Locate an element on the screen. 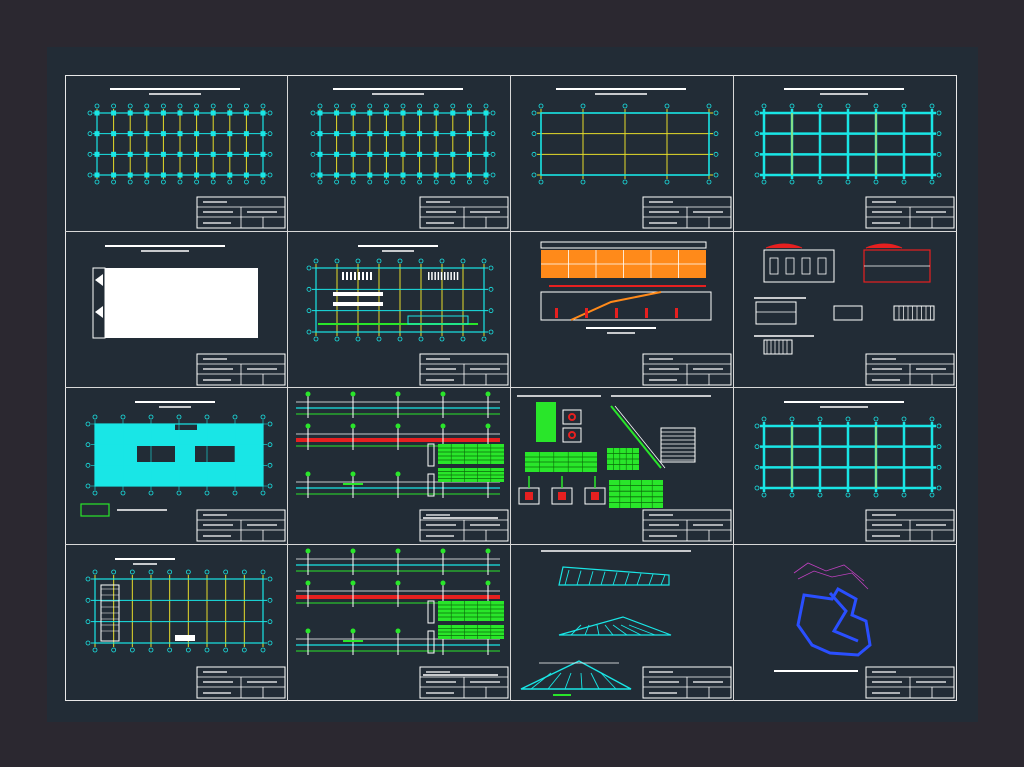  drawing-sheet-slab-plan is located at coordinates (176, 466).